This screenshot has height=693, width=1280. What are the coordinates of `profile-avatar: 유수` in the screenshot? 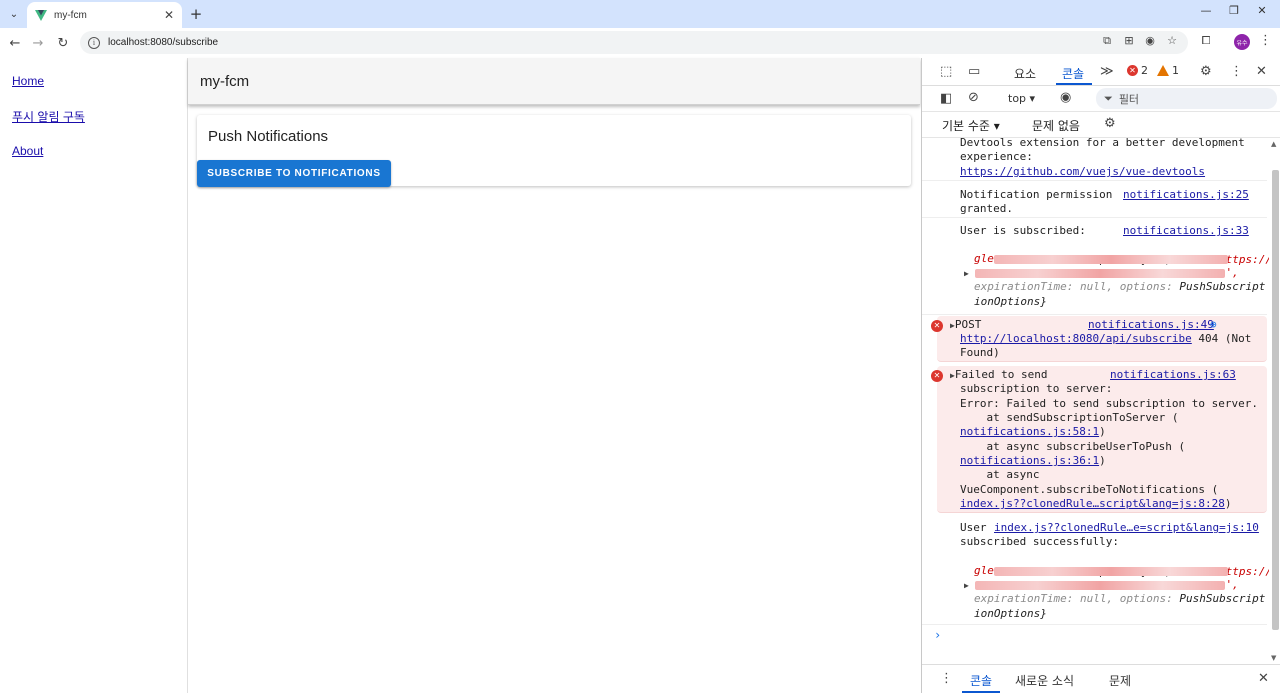 It's located at (1242, 42).